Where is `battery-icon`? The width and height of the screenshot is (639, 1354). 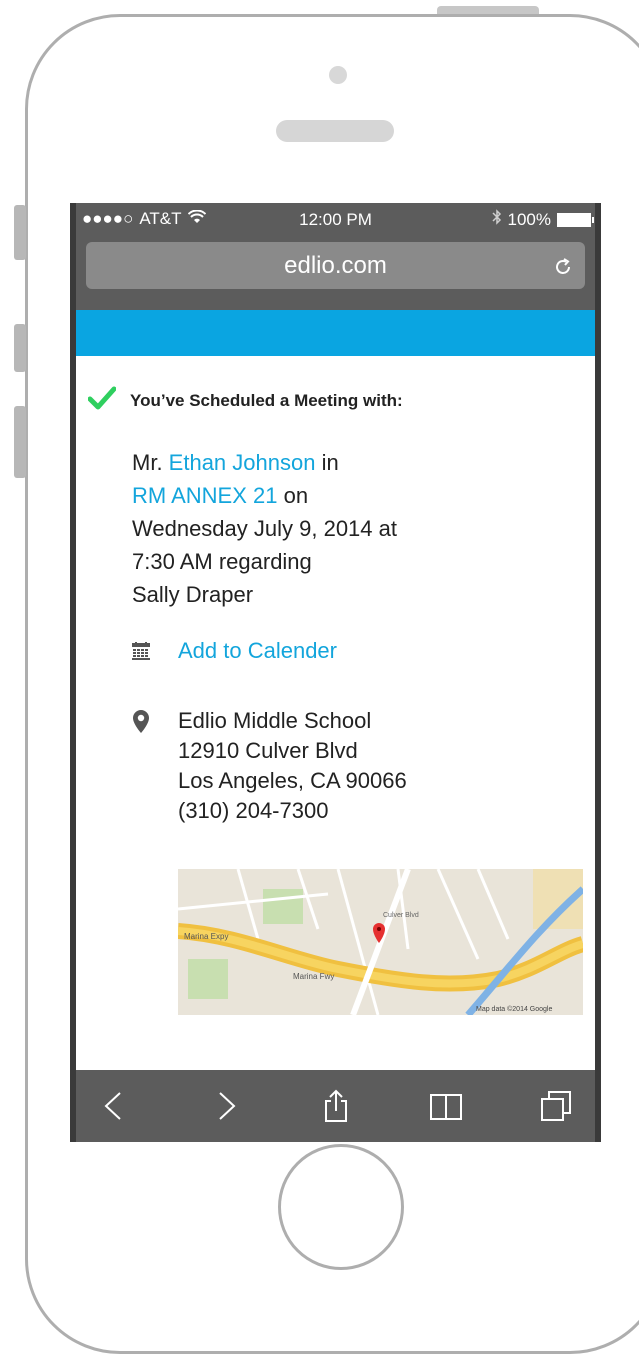
battery-icon is located at coordinates (575, 219).